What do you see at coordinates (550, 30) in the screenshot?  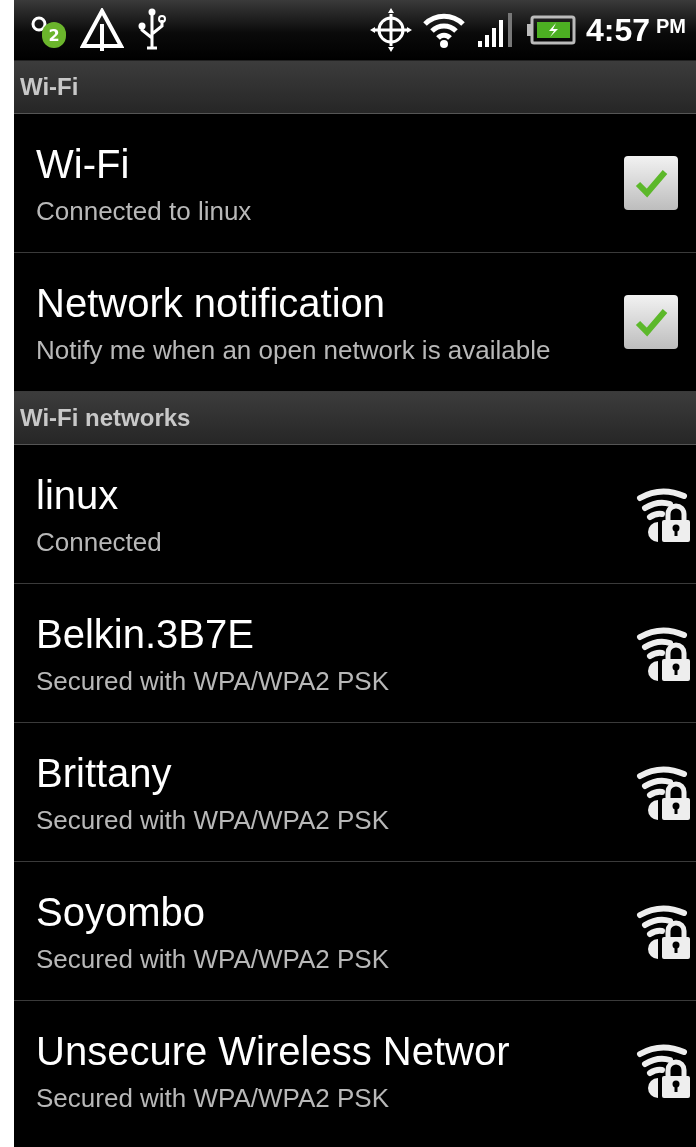 I see `battery-icon` at bounding box center [550, 30].